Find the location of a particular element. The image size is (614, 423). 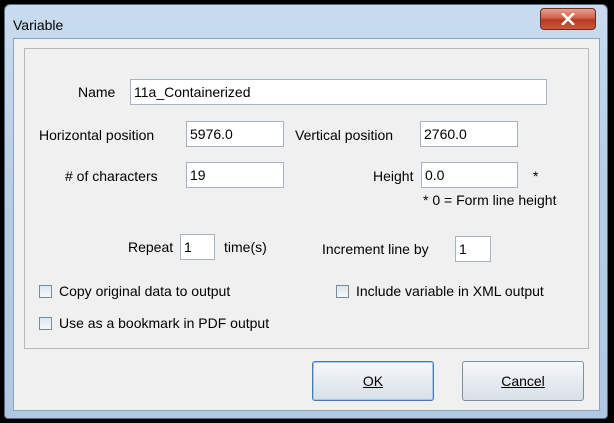

height-note: * 0 = Form line height is located at coordinates (490, 200).